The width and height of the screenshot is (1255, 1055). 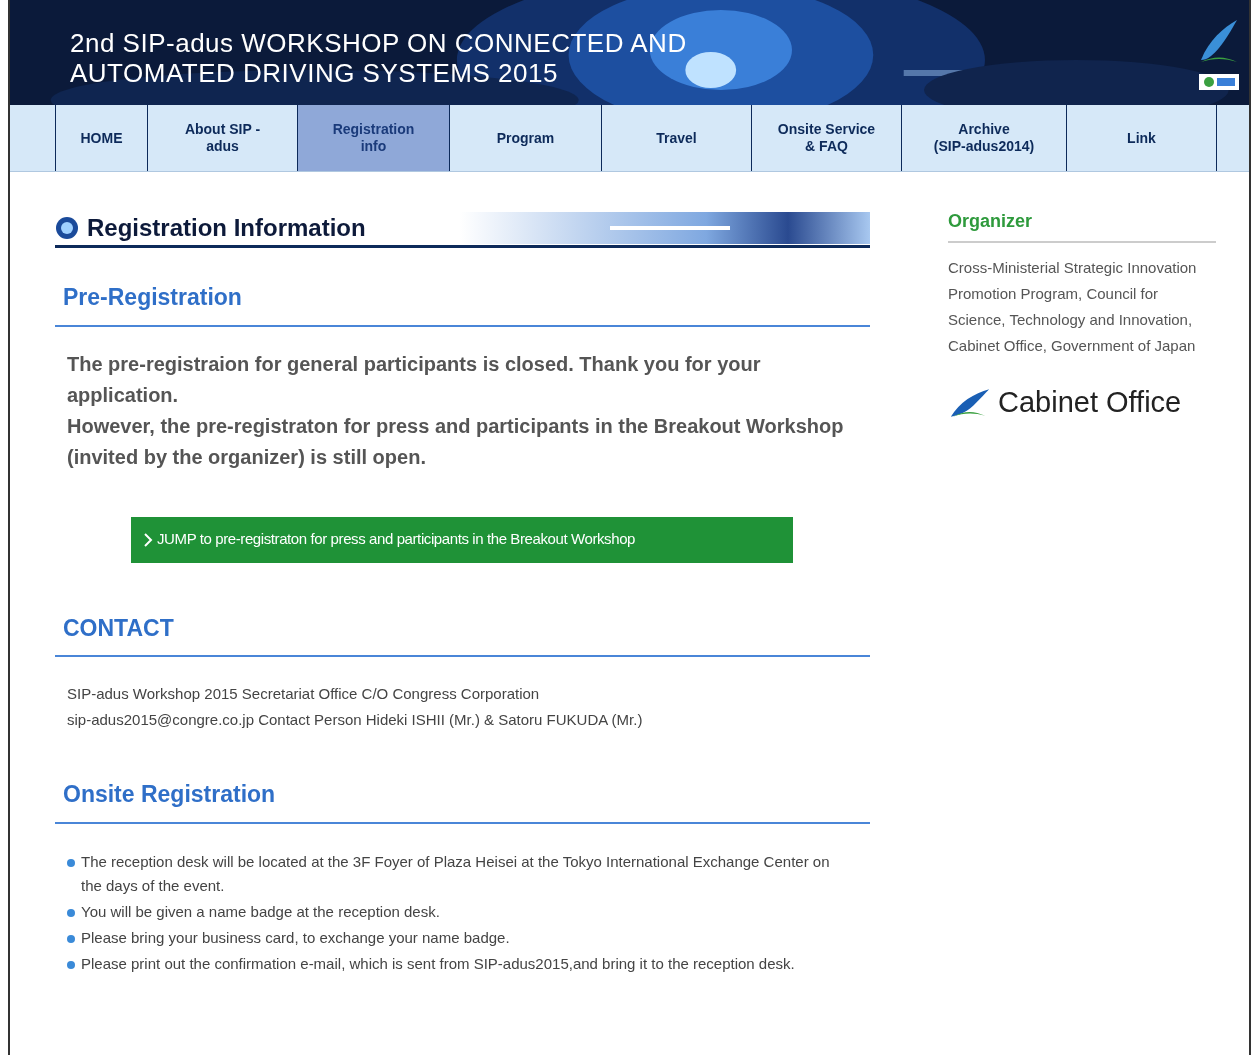 I want to click on banner-title: 2nd SIP-adus WORKSHOP ON CONNECTED AND, so click(x=378, y=43).